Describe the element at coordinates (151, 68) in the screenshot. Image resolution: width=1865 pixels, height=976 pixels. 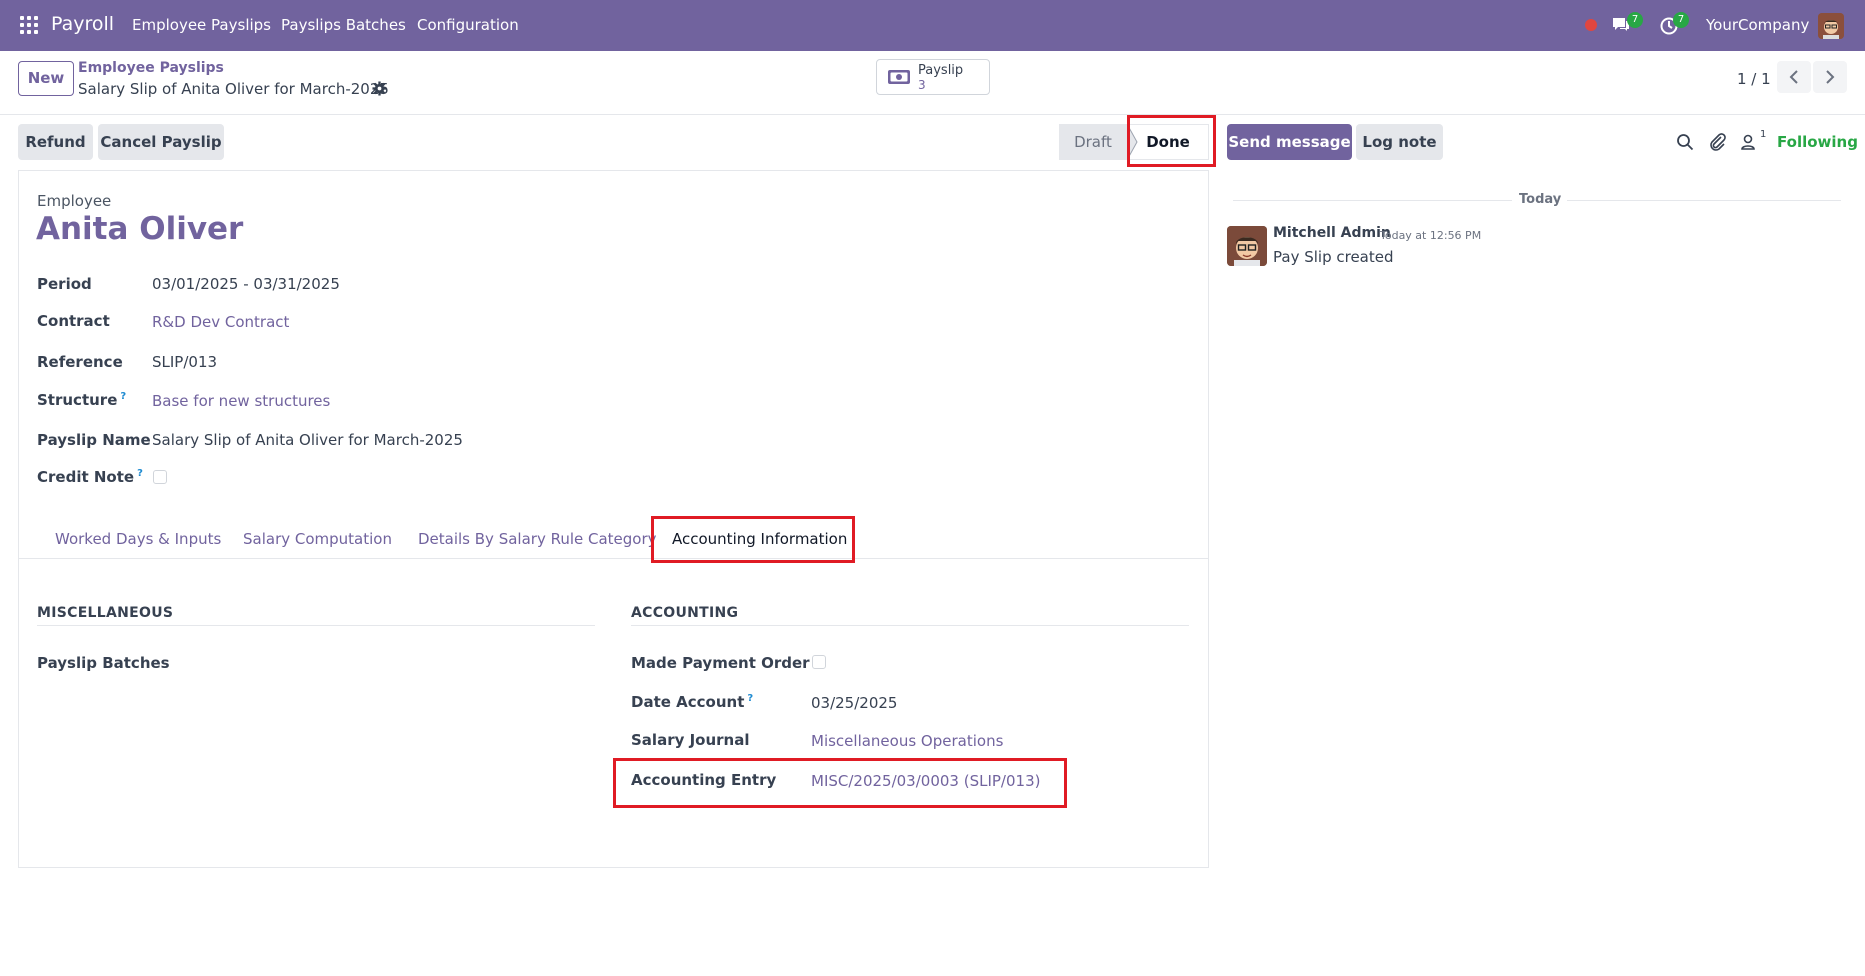
I see `breadcrumb-parent: Employee Payslips` at that location.